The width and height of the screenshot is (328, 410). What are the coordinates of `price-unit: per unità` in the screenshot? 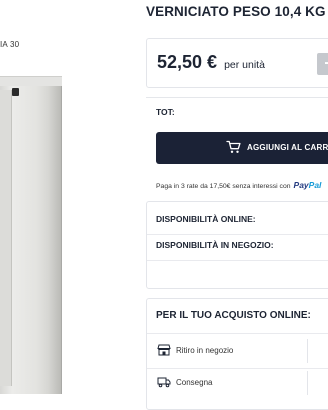 It's located at (244, 65).